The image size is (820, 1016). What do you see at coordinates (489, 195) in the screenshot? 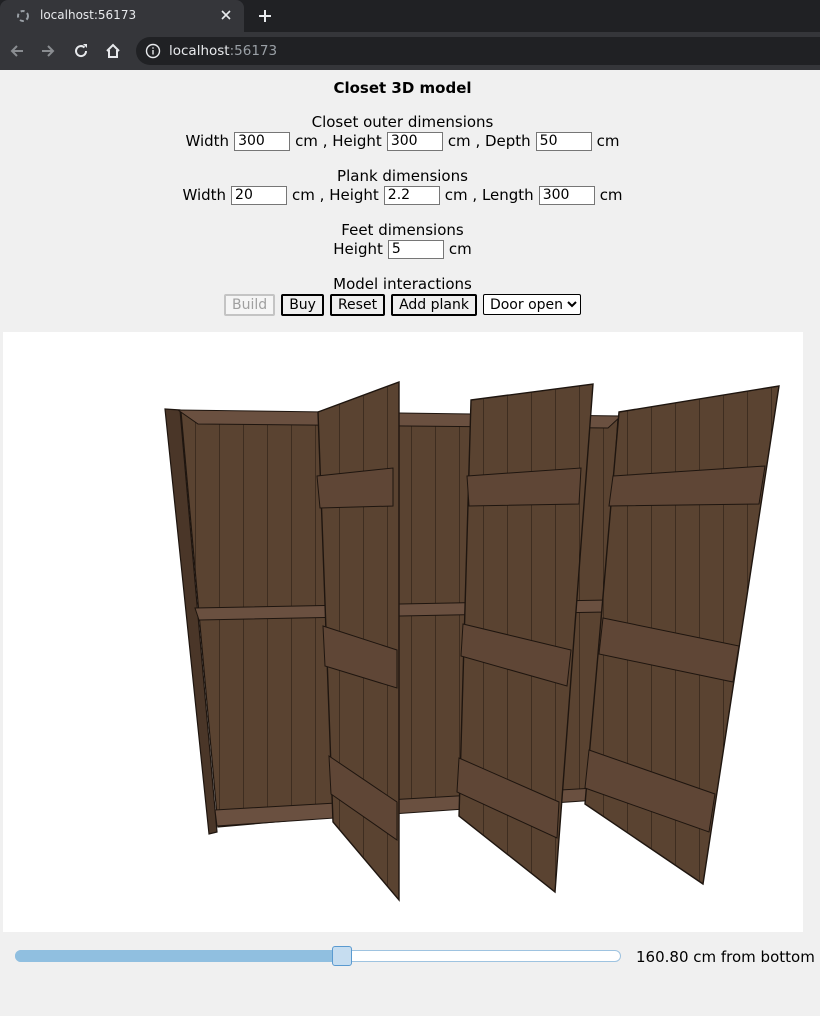
I see `plank-length-label: cm , Length` at bounding box center [489, 195].